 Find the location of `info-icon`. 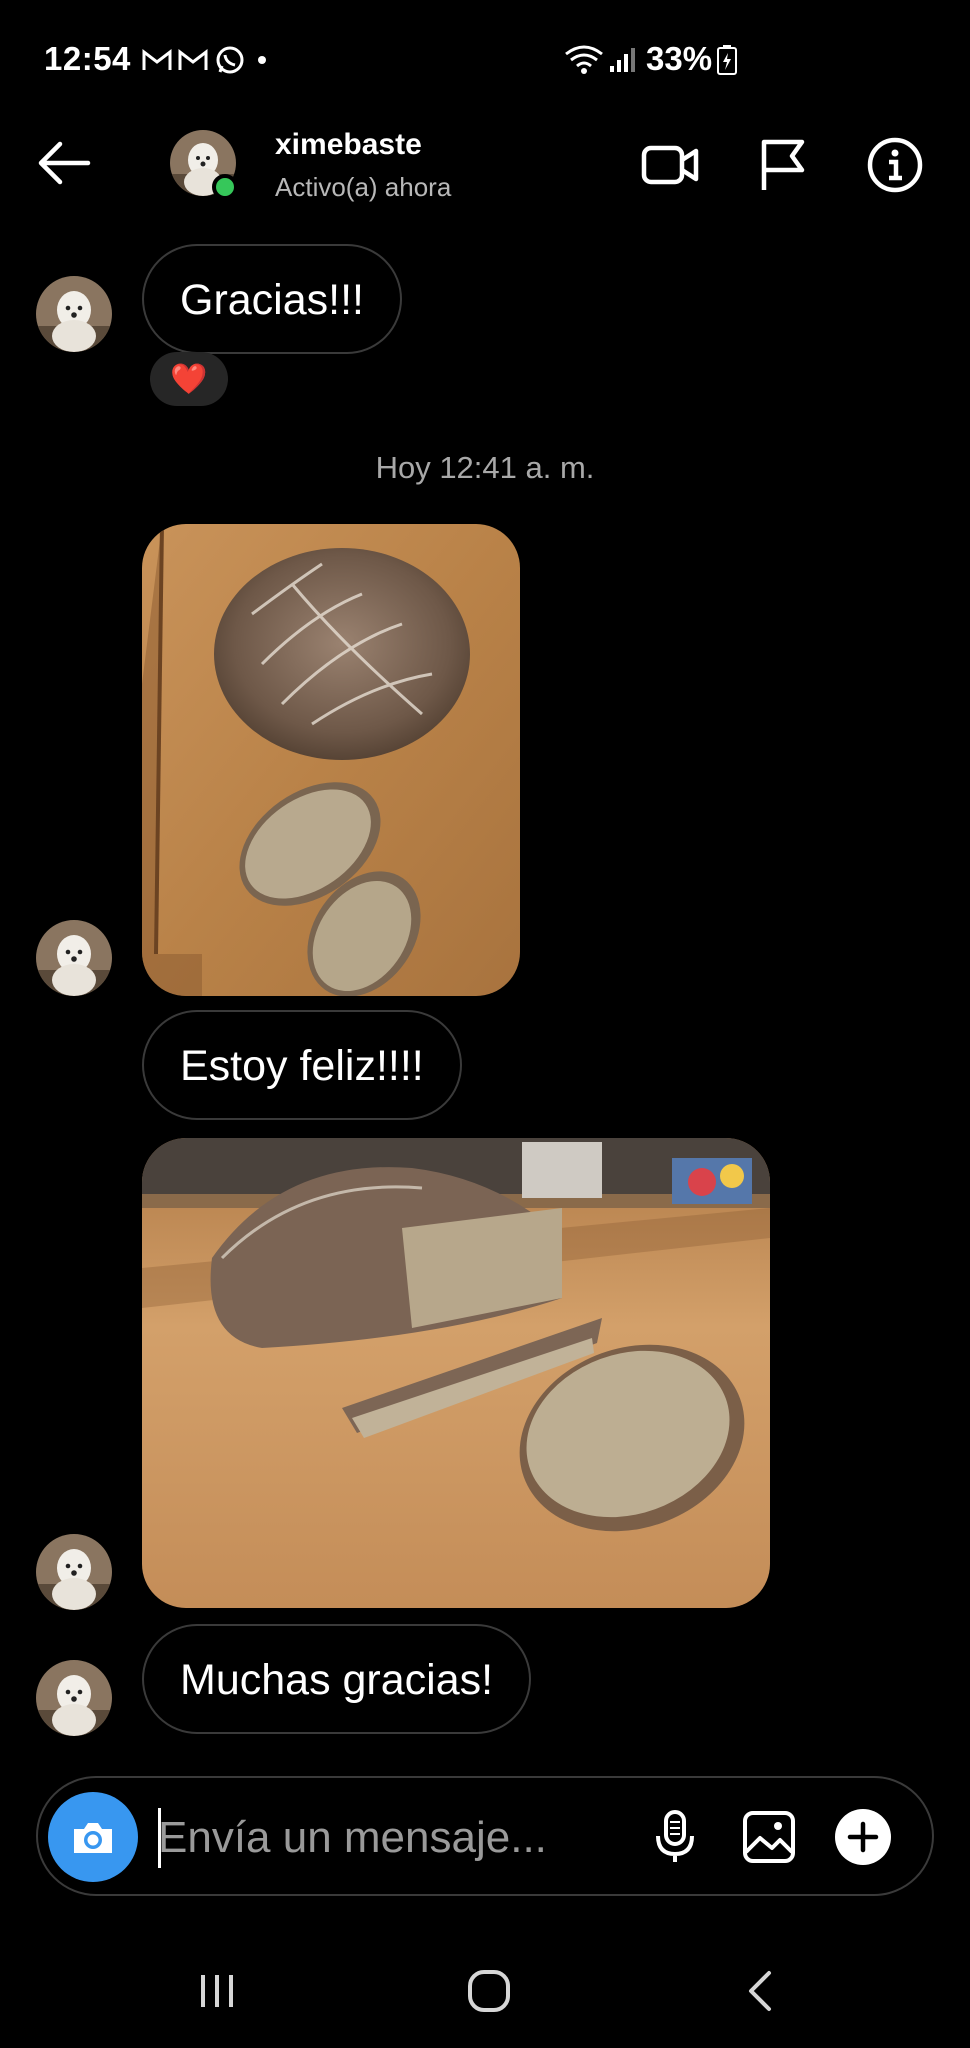

info-icon is located at coordinates (895, 165).